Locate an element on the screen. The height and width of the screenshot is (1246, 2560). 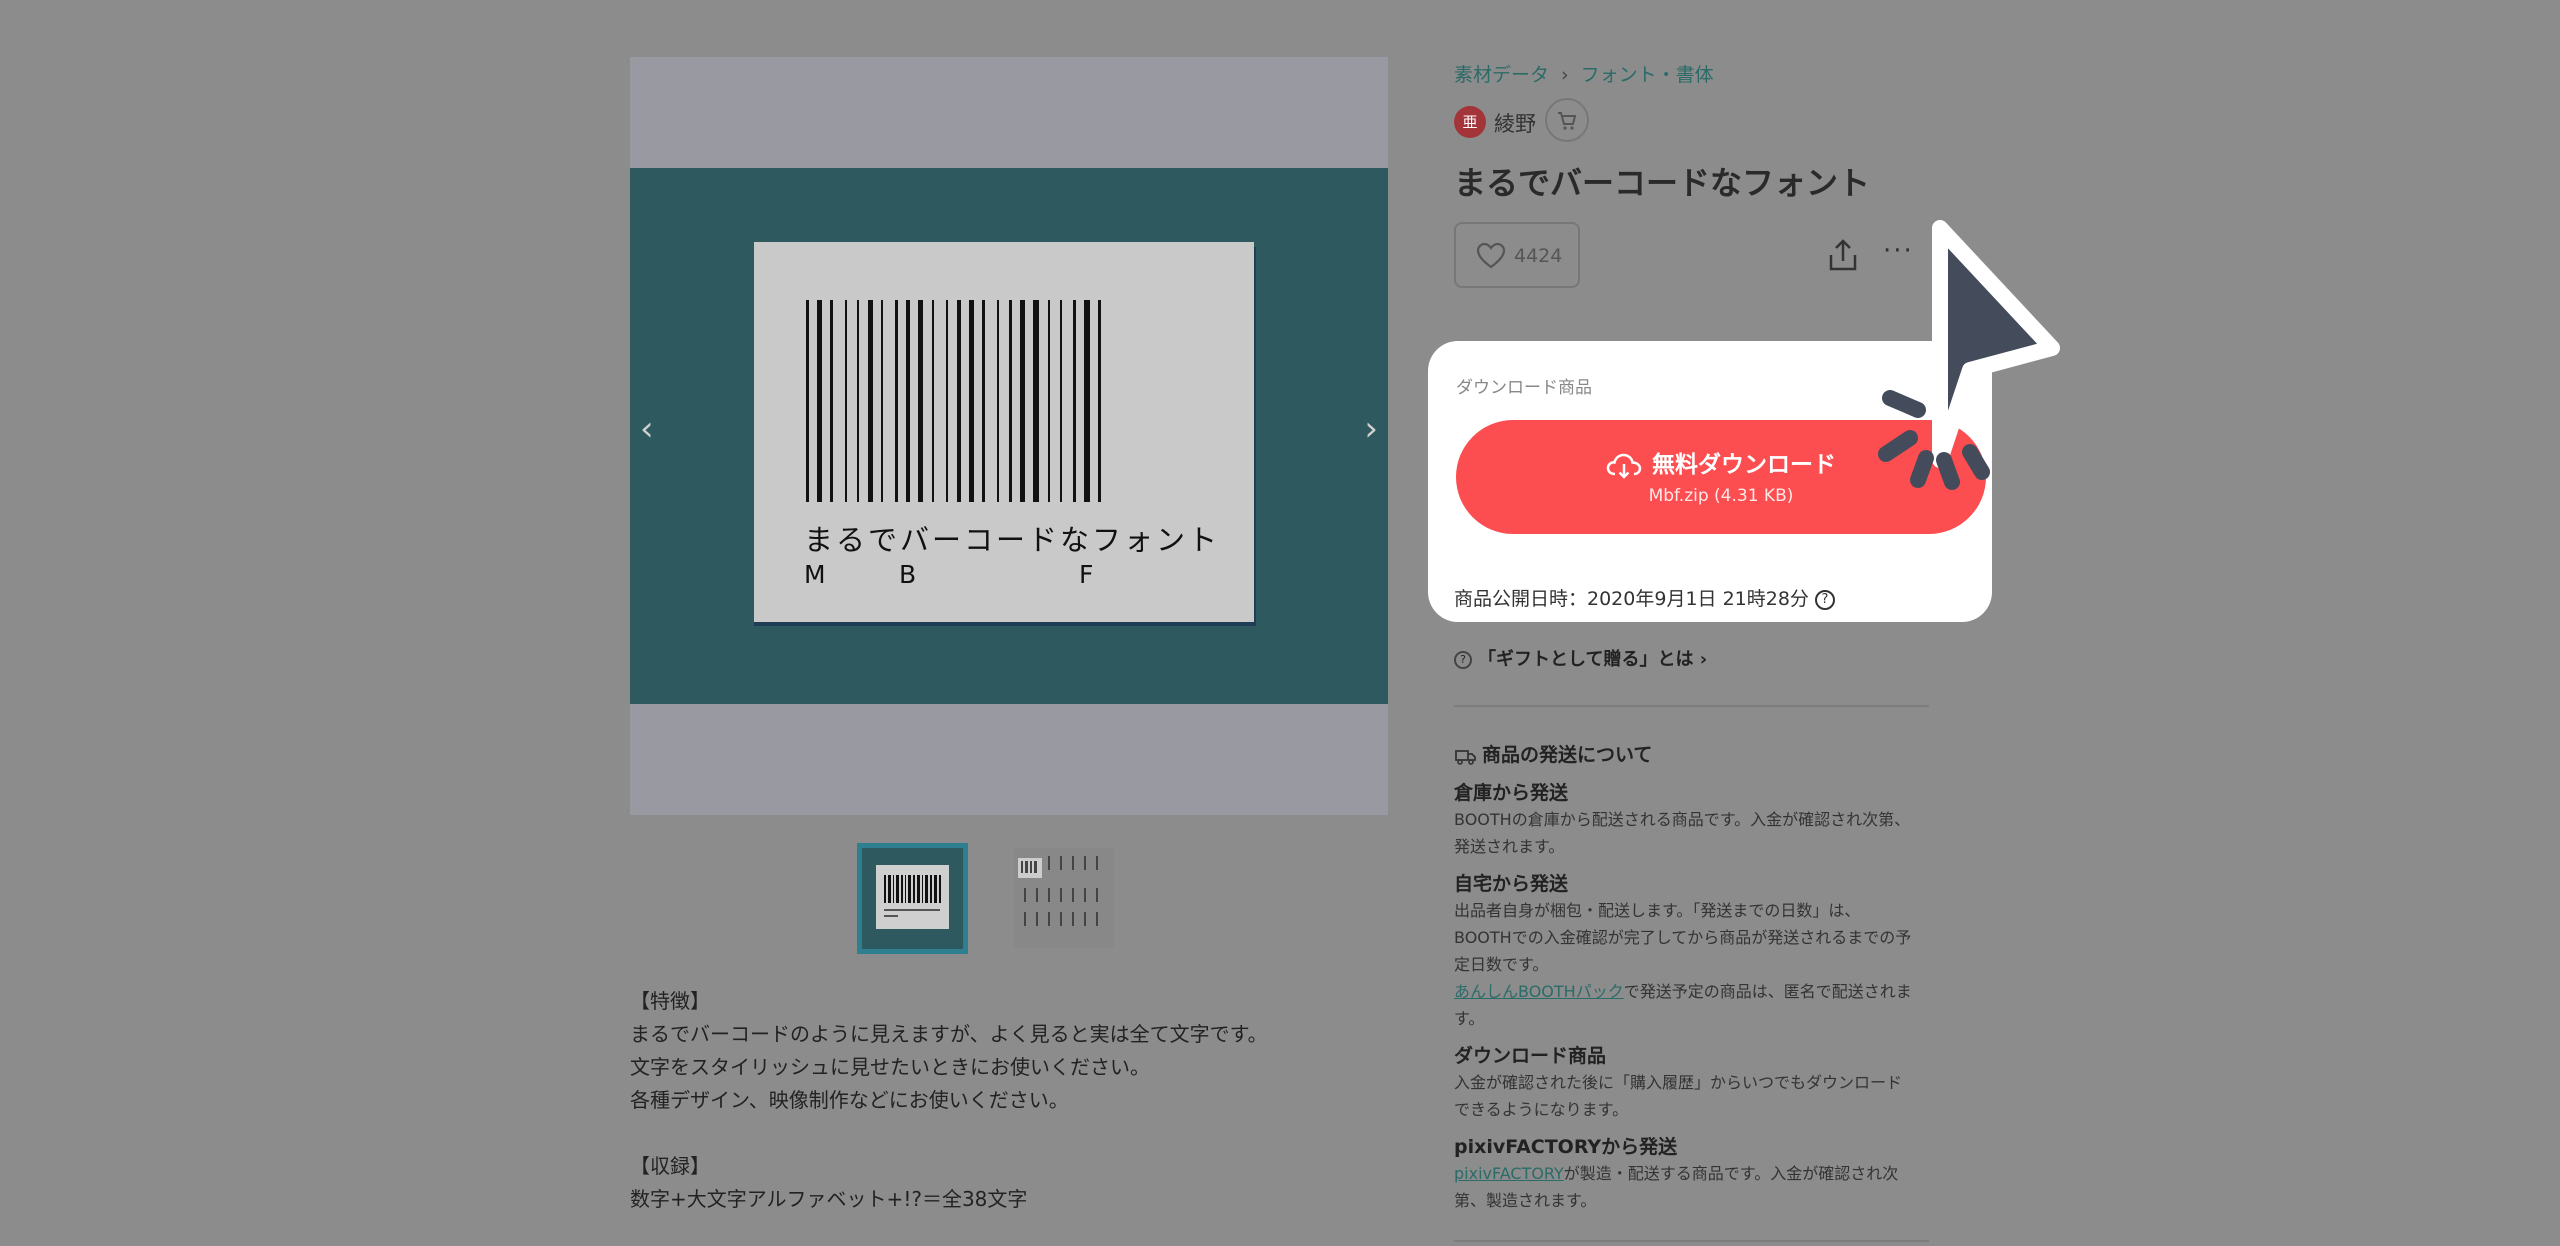
shipping-home-title: 自宅から発送 is located at coordinates (1511, 884).